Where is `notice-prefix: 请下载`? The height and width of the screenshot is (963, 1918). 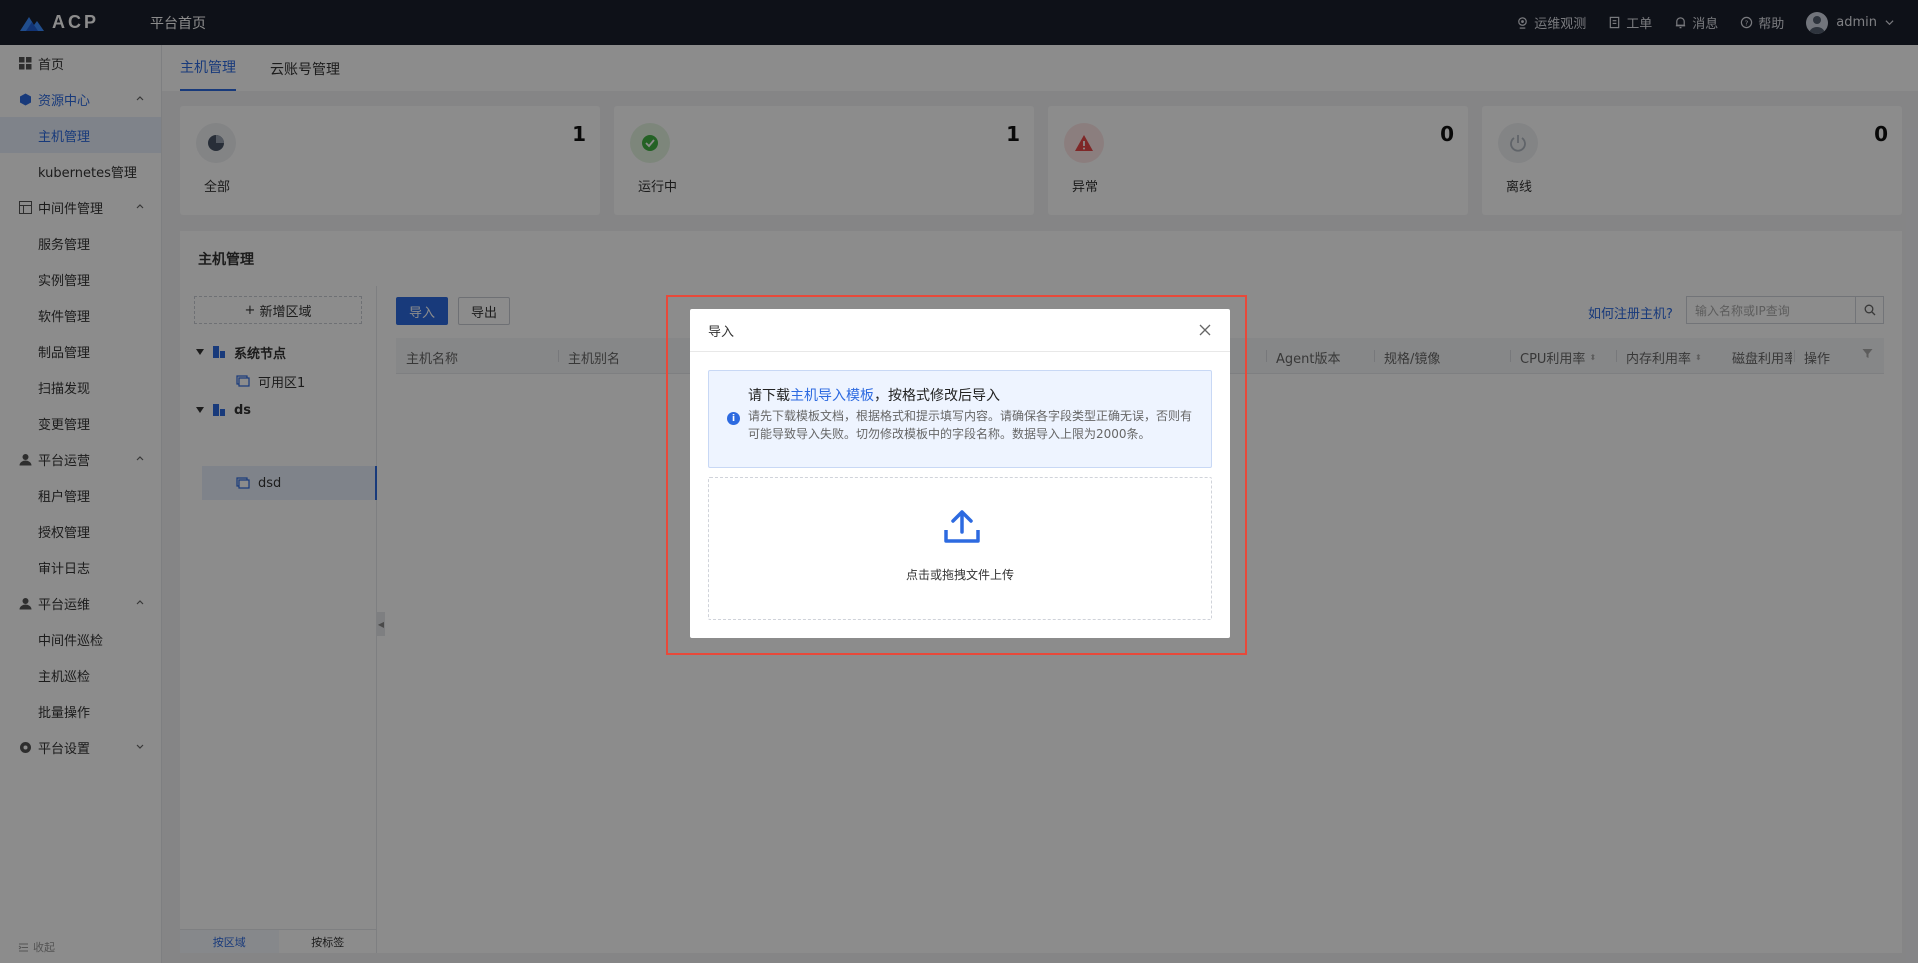
notice-prefix: 请下载 is located at coordinates (769, 396).